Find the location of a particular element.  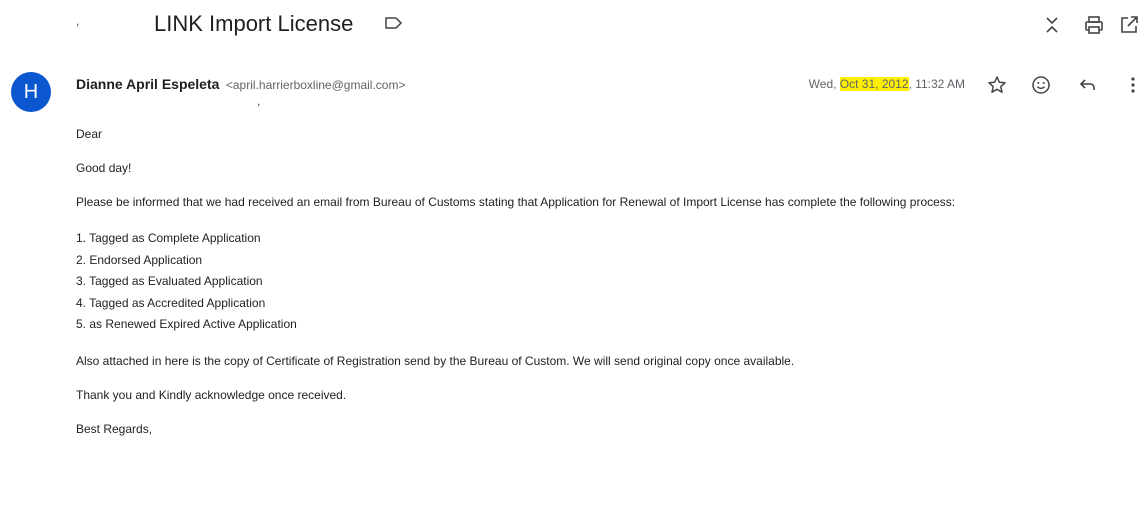

greeting: Dear is located at coordinates (89, 134).